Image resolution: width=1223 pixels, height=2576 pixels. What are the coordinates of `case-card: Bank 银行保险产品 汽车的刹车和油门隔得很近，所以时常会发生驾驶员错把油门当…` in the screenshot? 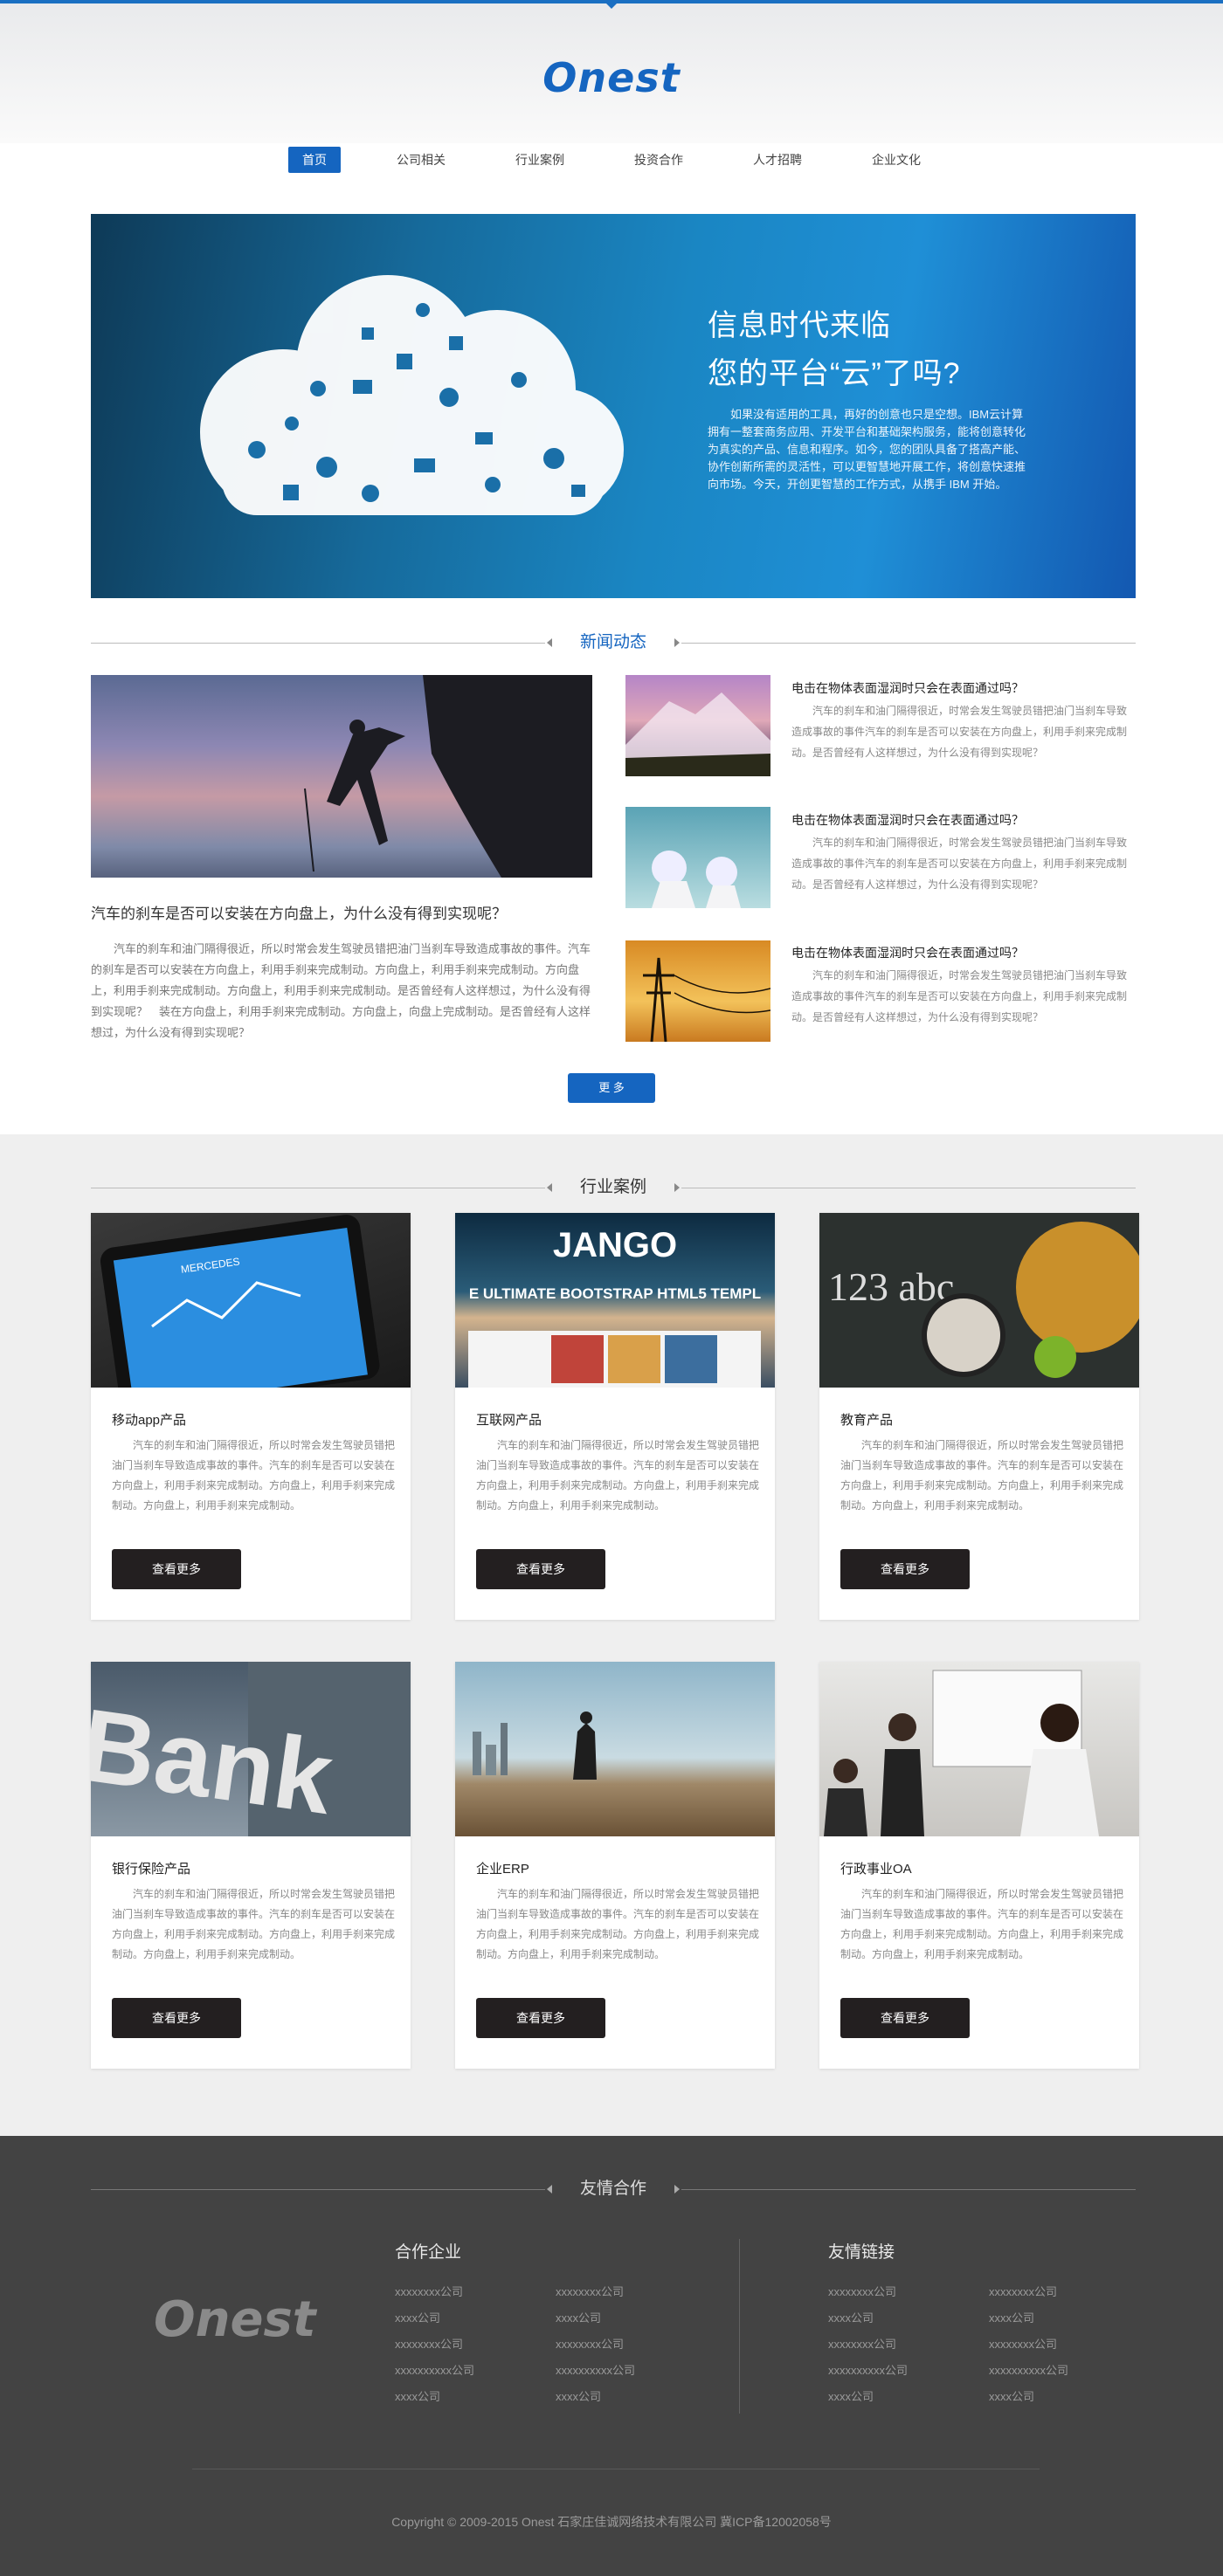 It's located at (251, 1865).